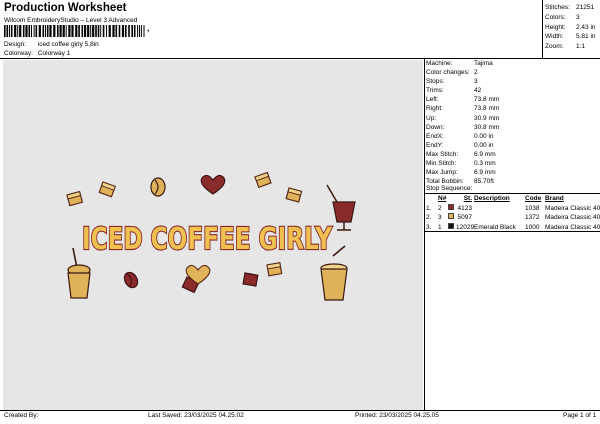 The image size is (600, 424). I want to click on info-value: 30.9 mm, so click(487, 118).